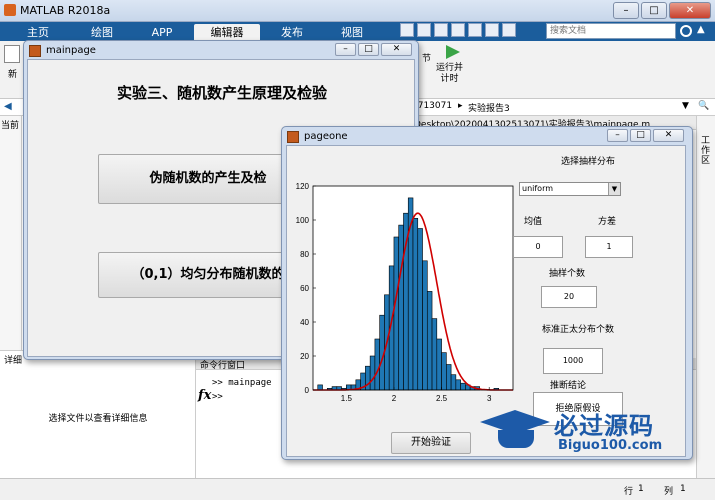 This screenshot has width=715, height=500. Describe the element at coordinates (307, 390) in the screenshot. I see `y-tick-label: 0` at that location.